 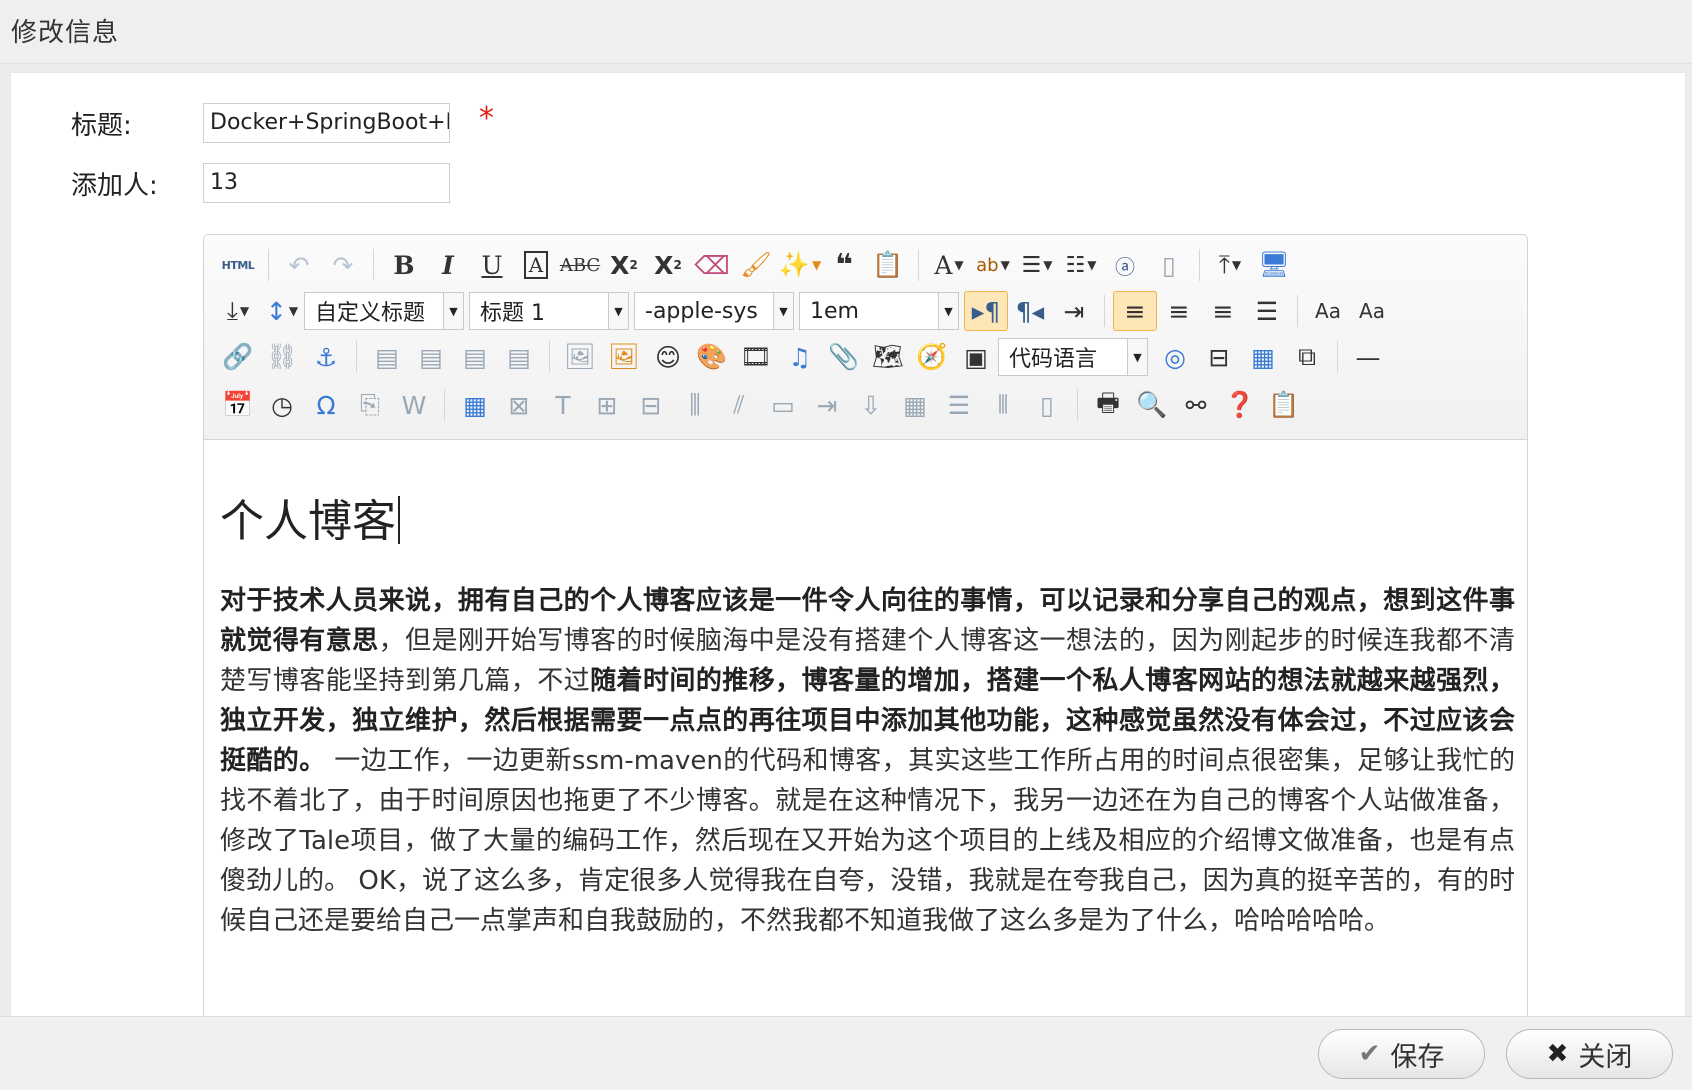 I want to click on snapscreen-icon: ⎘, so click(x=370, y=405).